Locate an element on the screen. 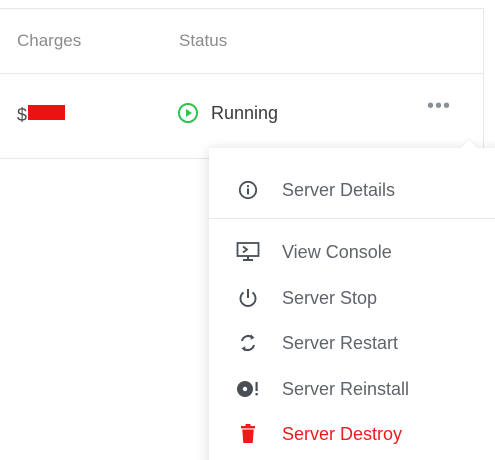  more-actions-button: ••• is located at coordinates (439, 106).